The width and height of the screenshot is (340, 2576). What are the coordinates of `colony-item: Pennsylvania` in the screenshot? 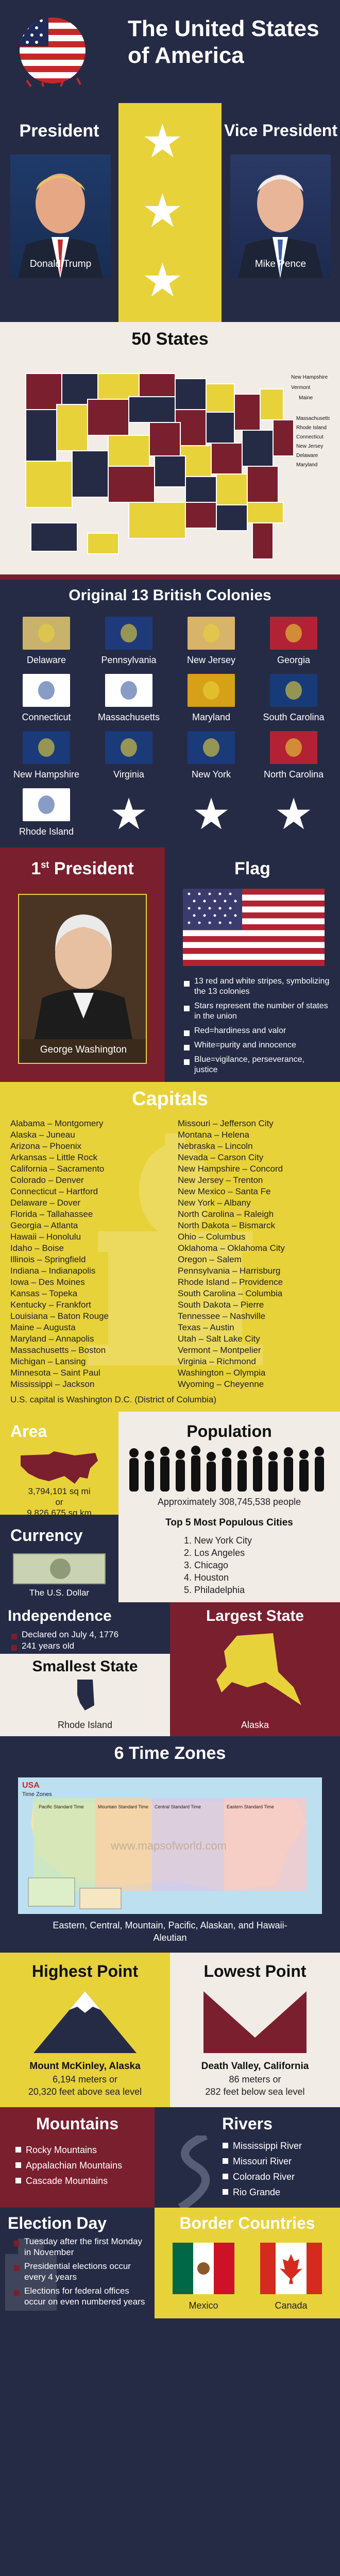 It's located at (129, 641).